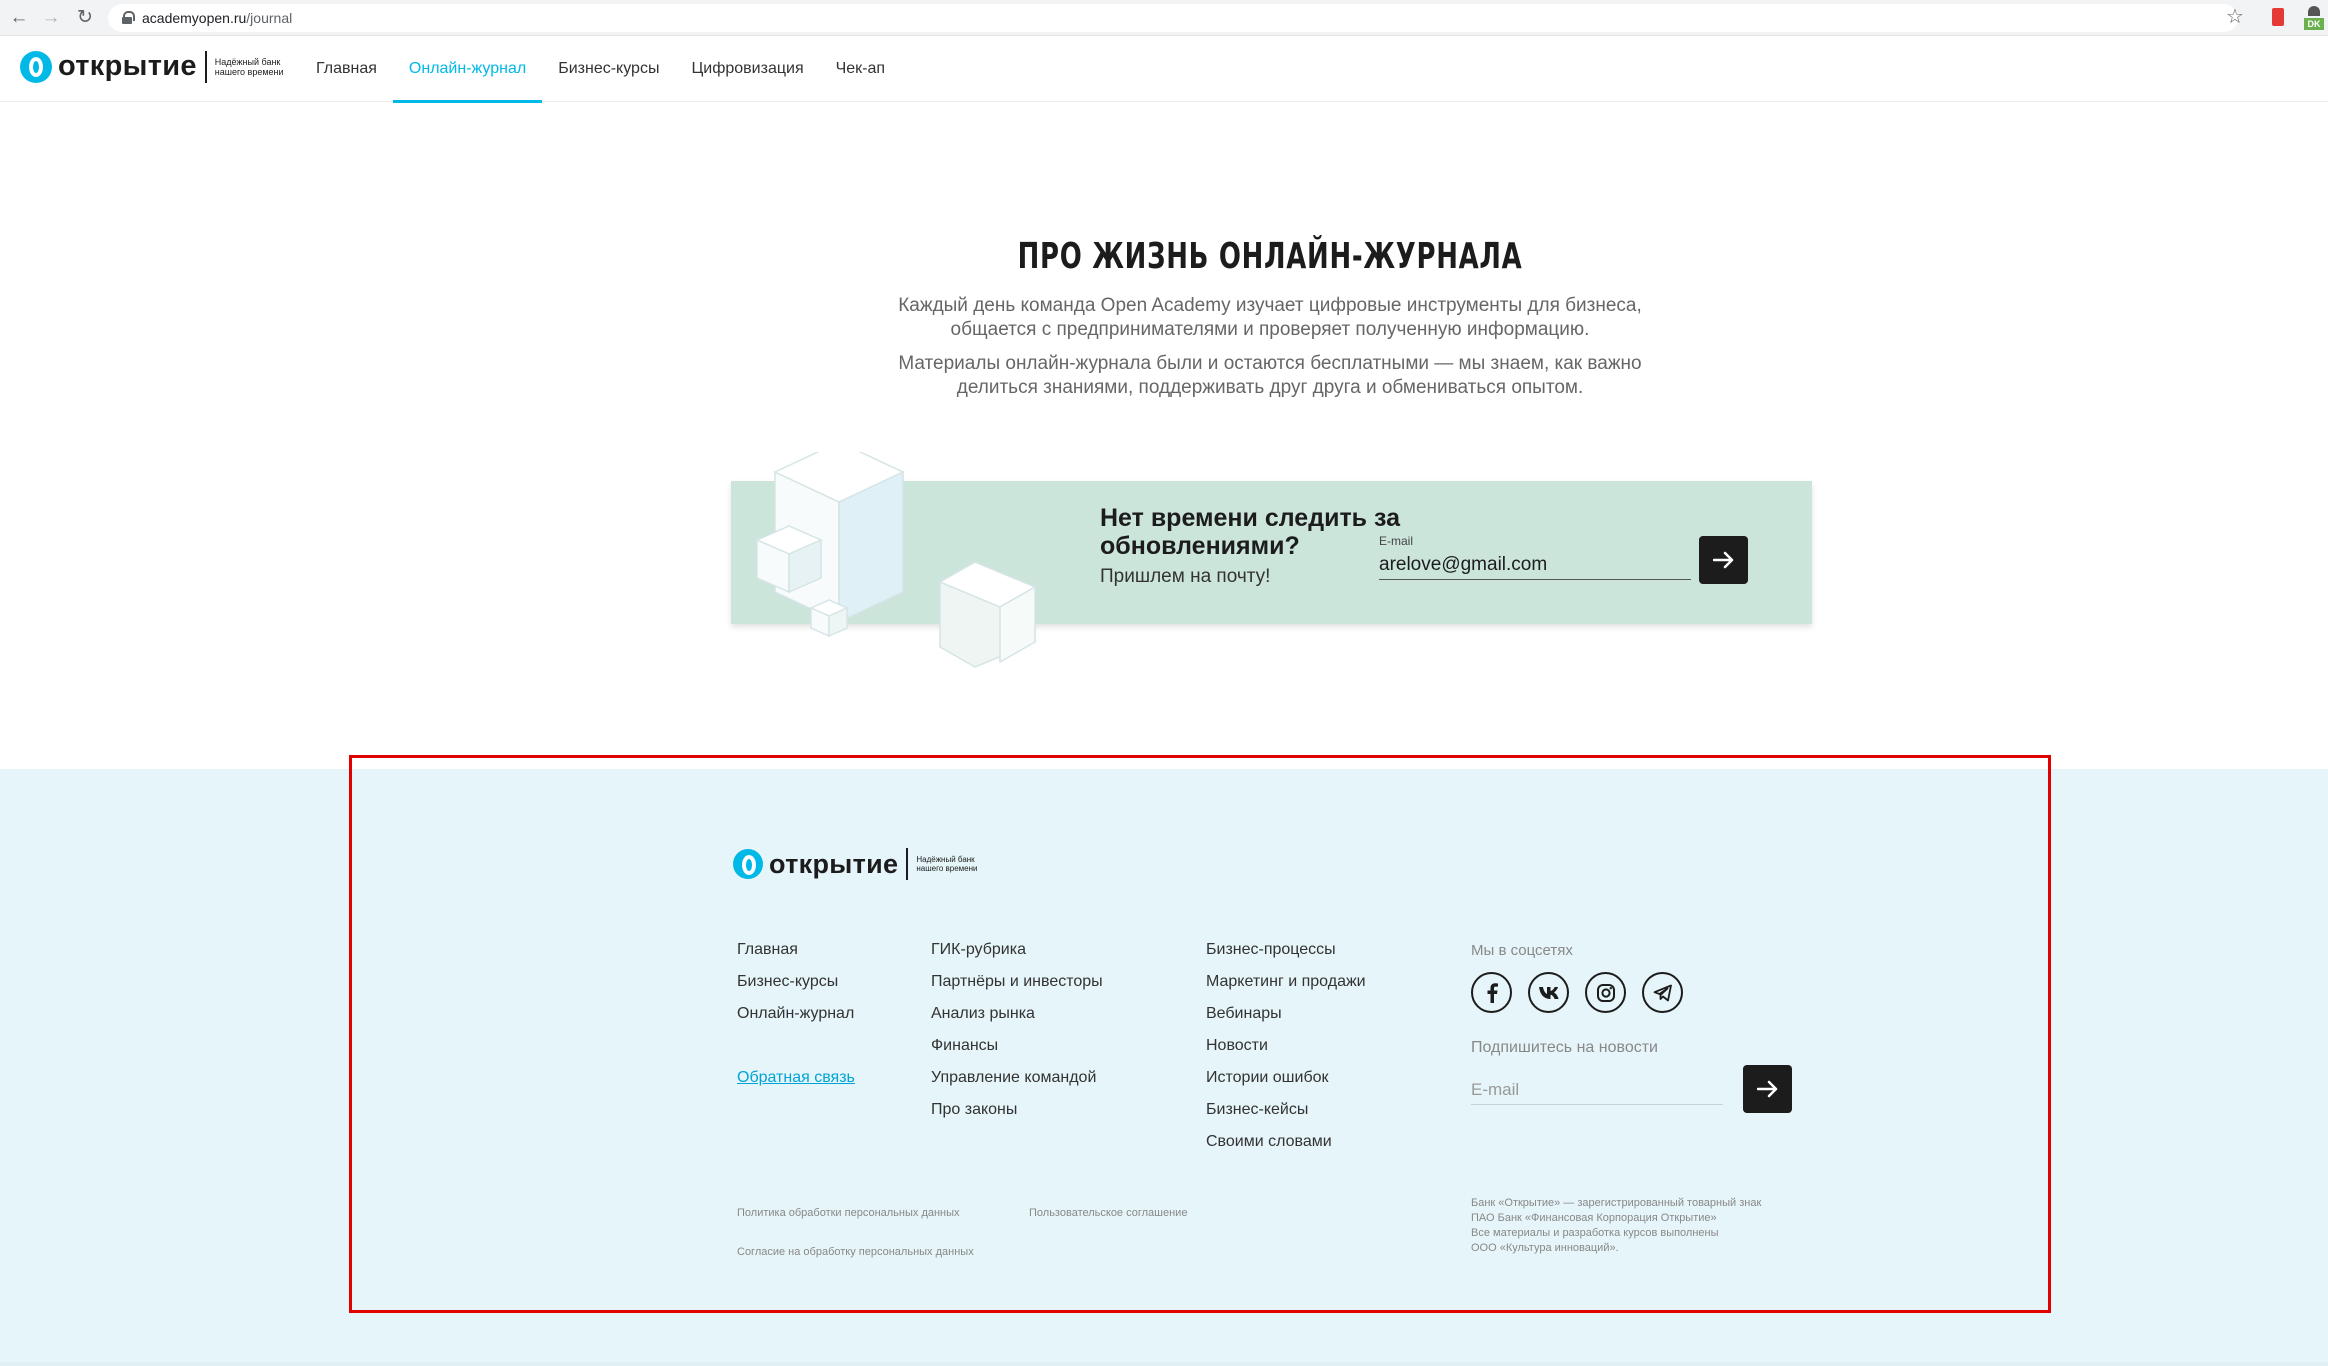 The image size is (2328, 1366). Describe the element at coordinates (467, 69) in the screenshot. I see `nav-item-journal: Онлайн-журнал` at that location.